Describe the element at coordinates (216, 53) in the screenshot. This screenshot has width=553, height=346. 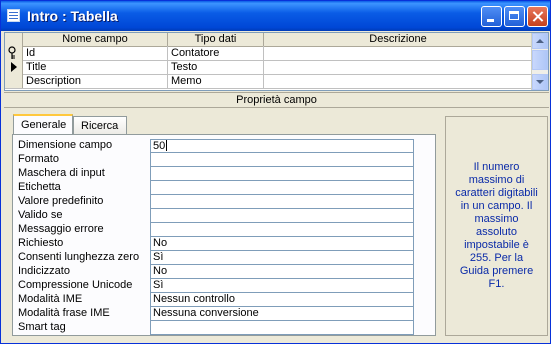
I see `data-type-cell: Contatore` at that location.